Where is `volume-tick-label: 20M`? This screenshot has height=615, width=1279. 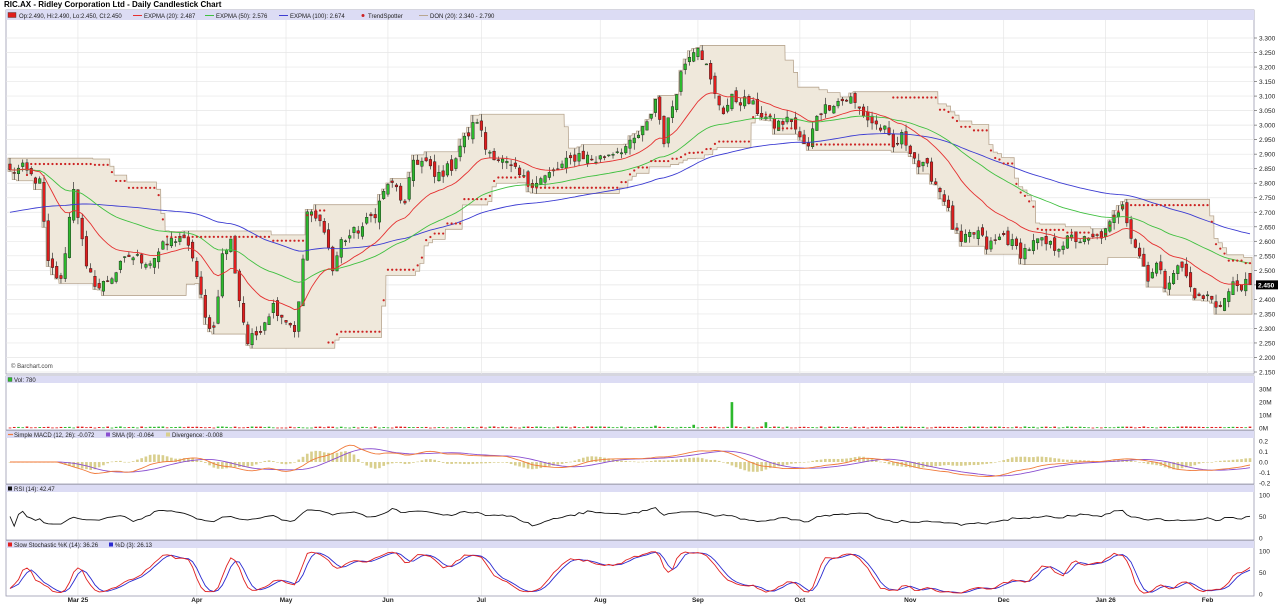
volume-tick-label: 20M is located at coordinates (1265, 403).